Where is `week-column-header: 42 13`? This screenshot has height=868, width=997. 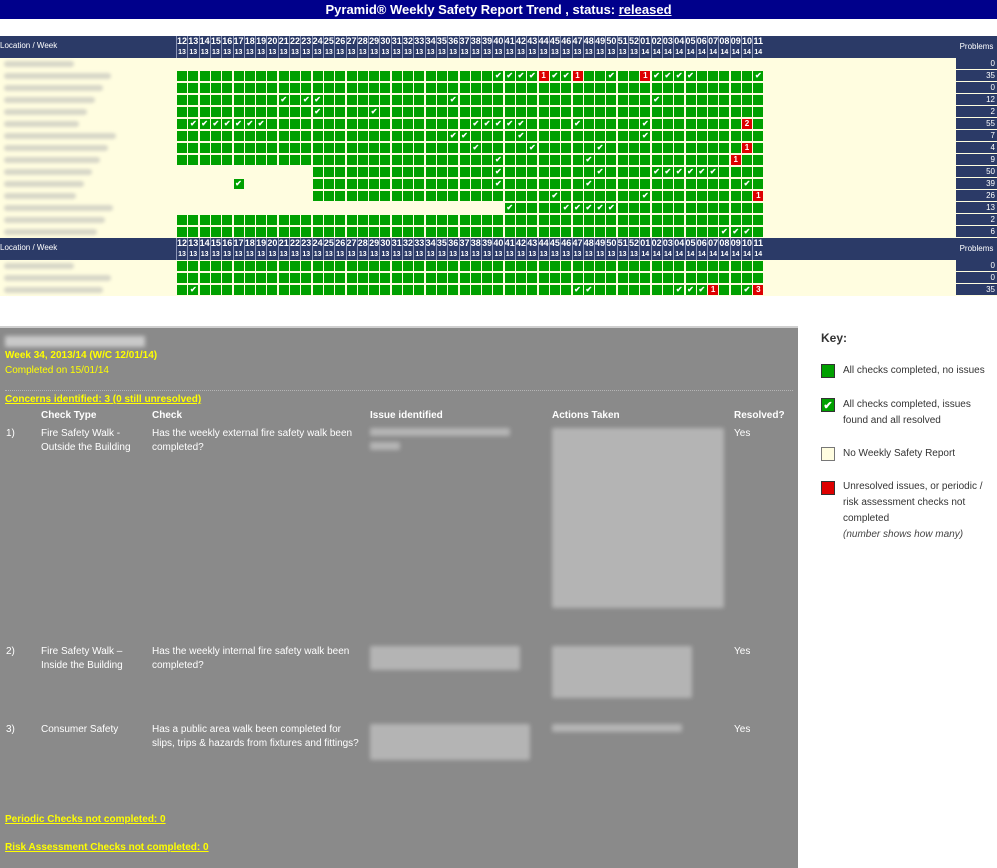 week-column-header: 42 13 is located at coordinates (520, 47).